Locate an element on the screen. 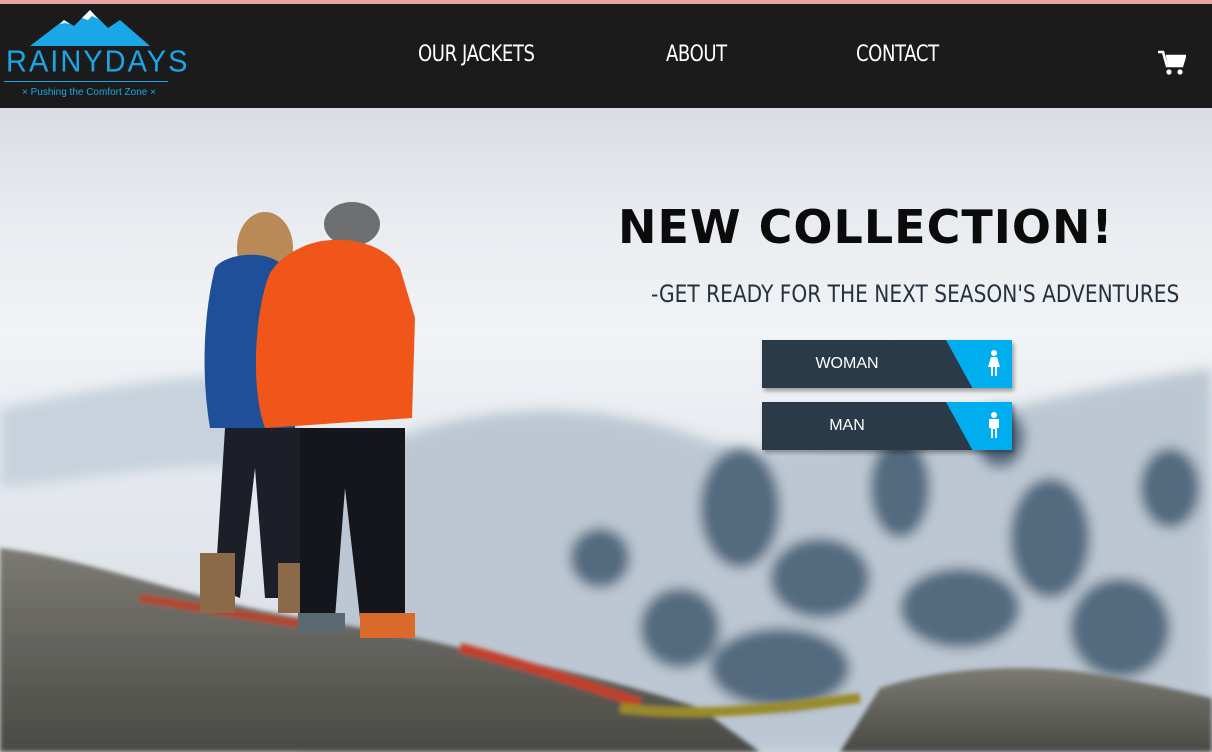 The width and height of the screenshot is (1212, 752). logo-divider is located at coordinates (86, 81).